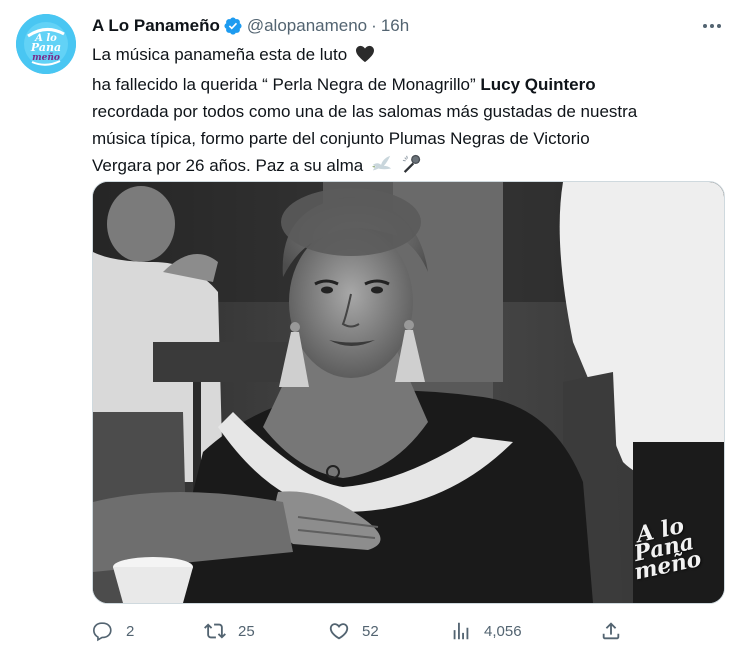  Describe the element at coordinates (407, 56) in the screenshot. I see `tweet-text-line-1: La música panameña esta de luto` at that location.